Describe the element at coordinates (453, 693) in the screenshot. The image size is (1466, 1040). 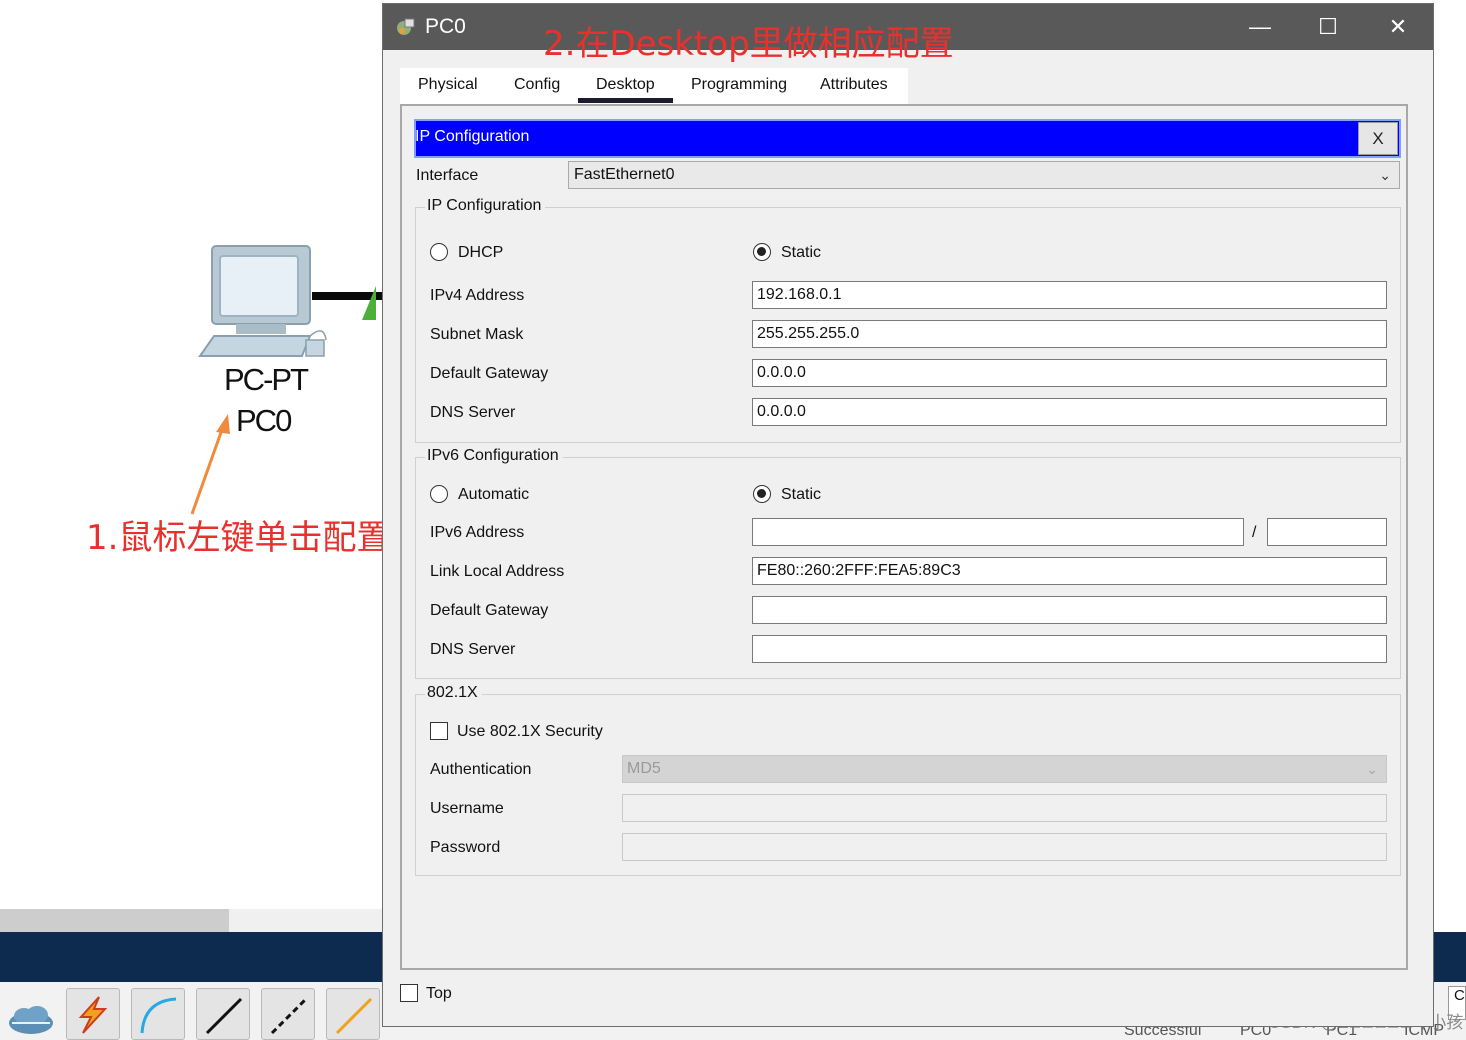
I see `dot1x-group-title: 802.1X` at that location.